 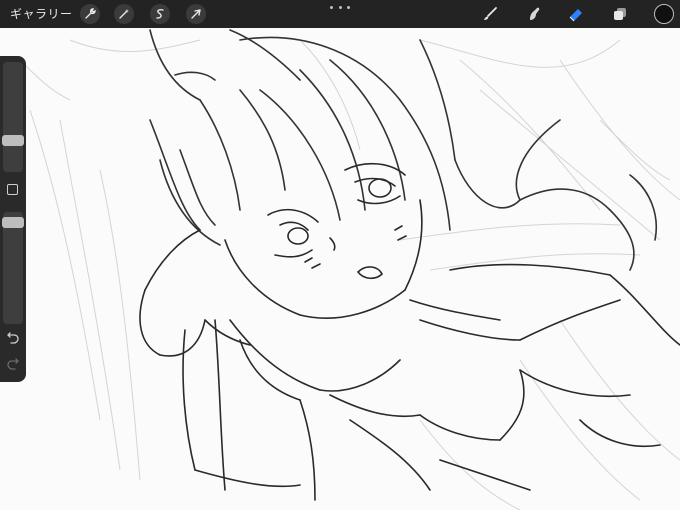 I want to click on opacity-slider, so click(x=13, y=268).